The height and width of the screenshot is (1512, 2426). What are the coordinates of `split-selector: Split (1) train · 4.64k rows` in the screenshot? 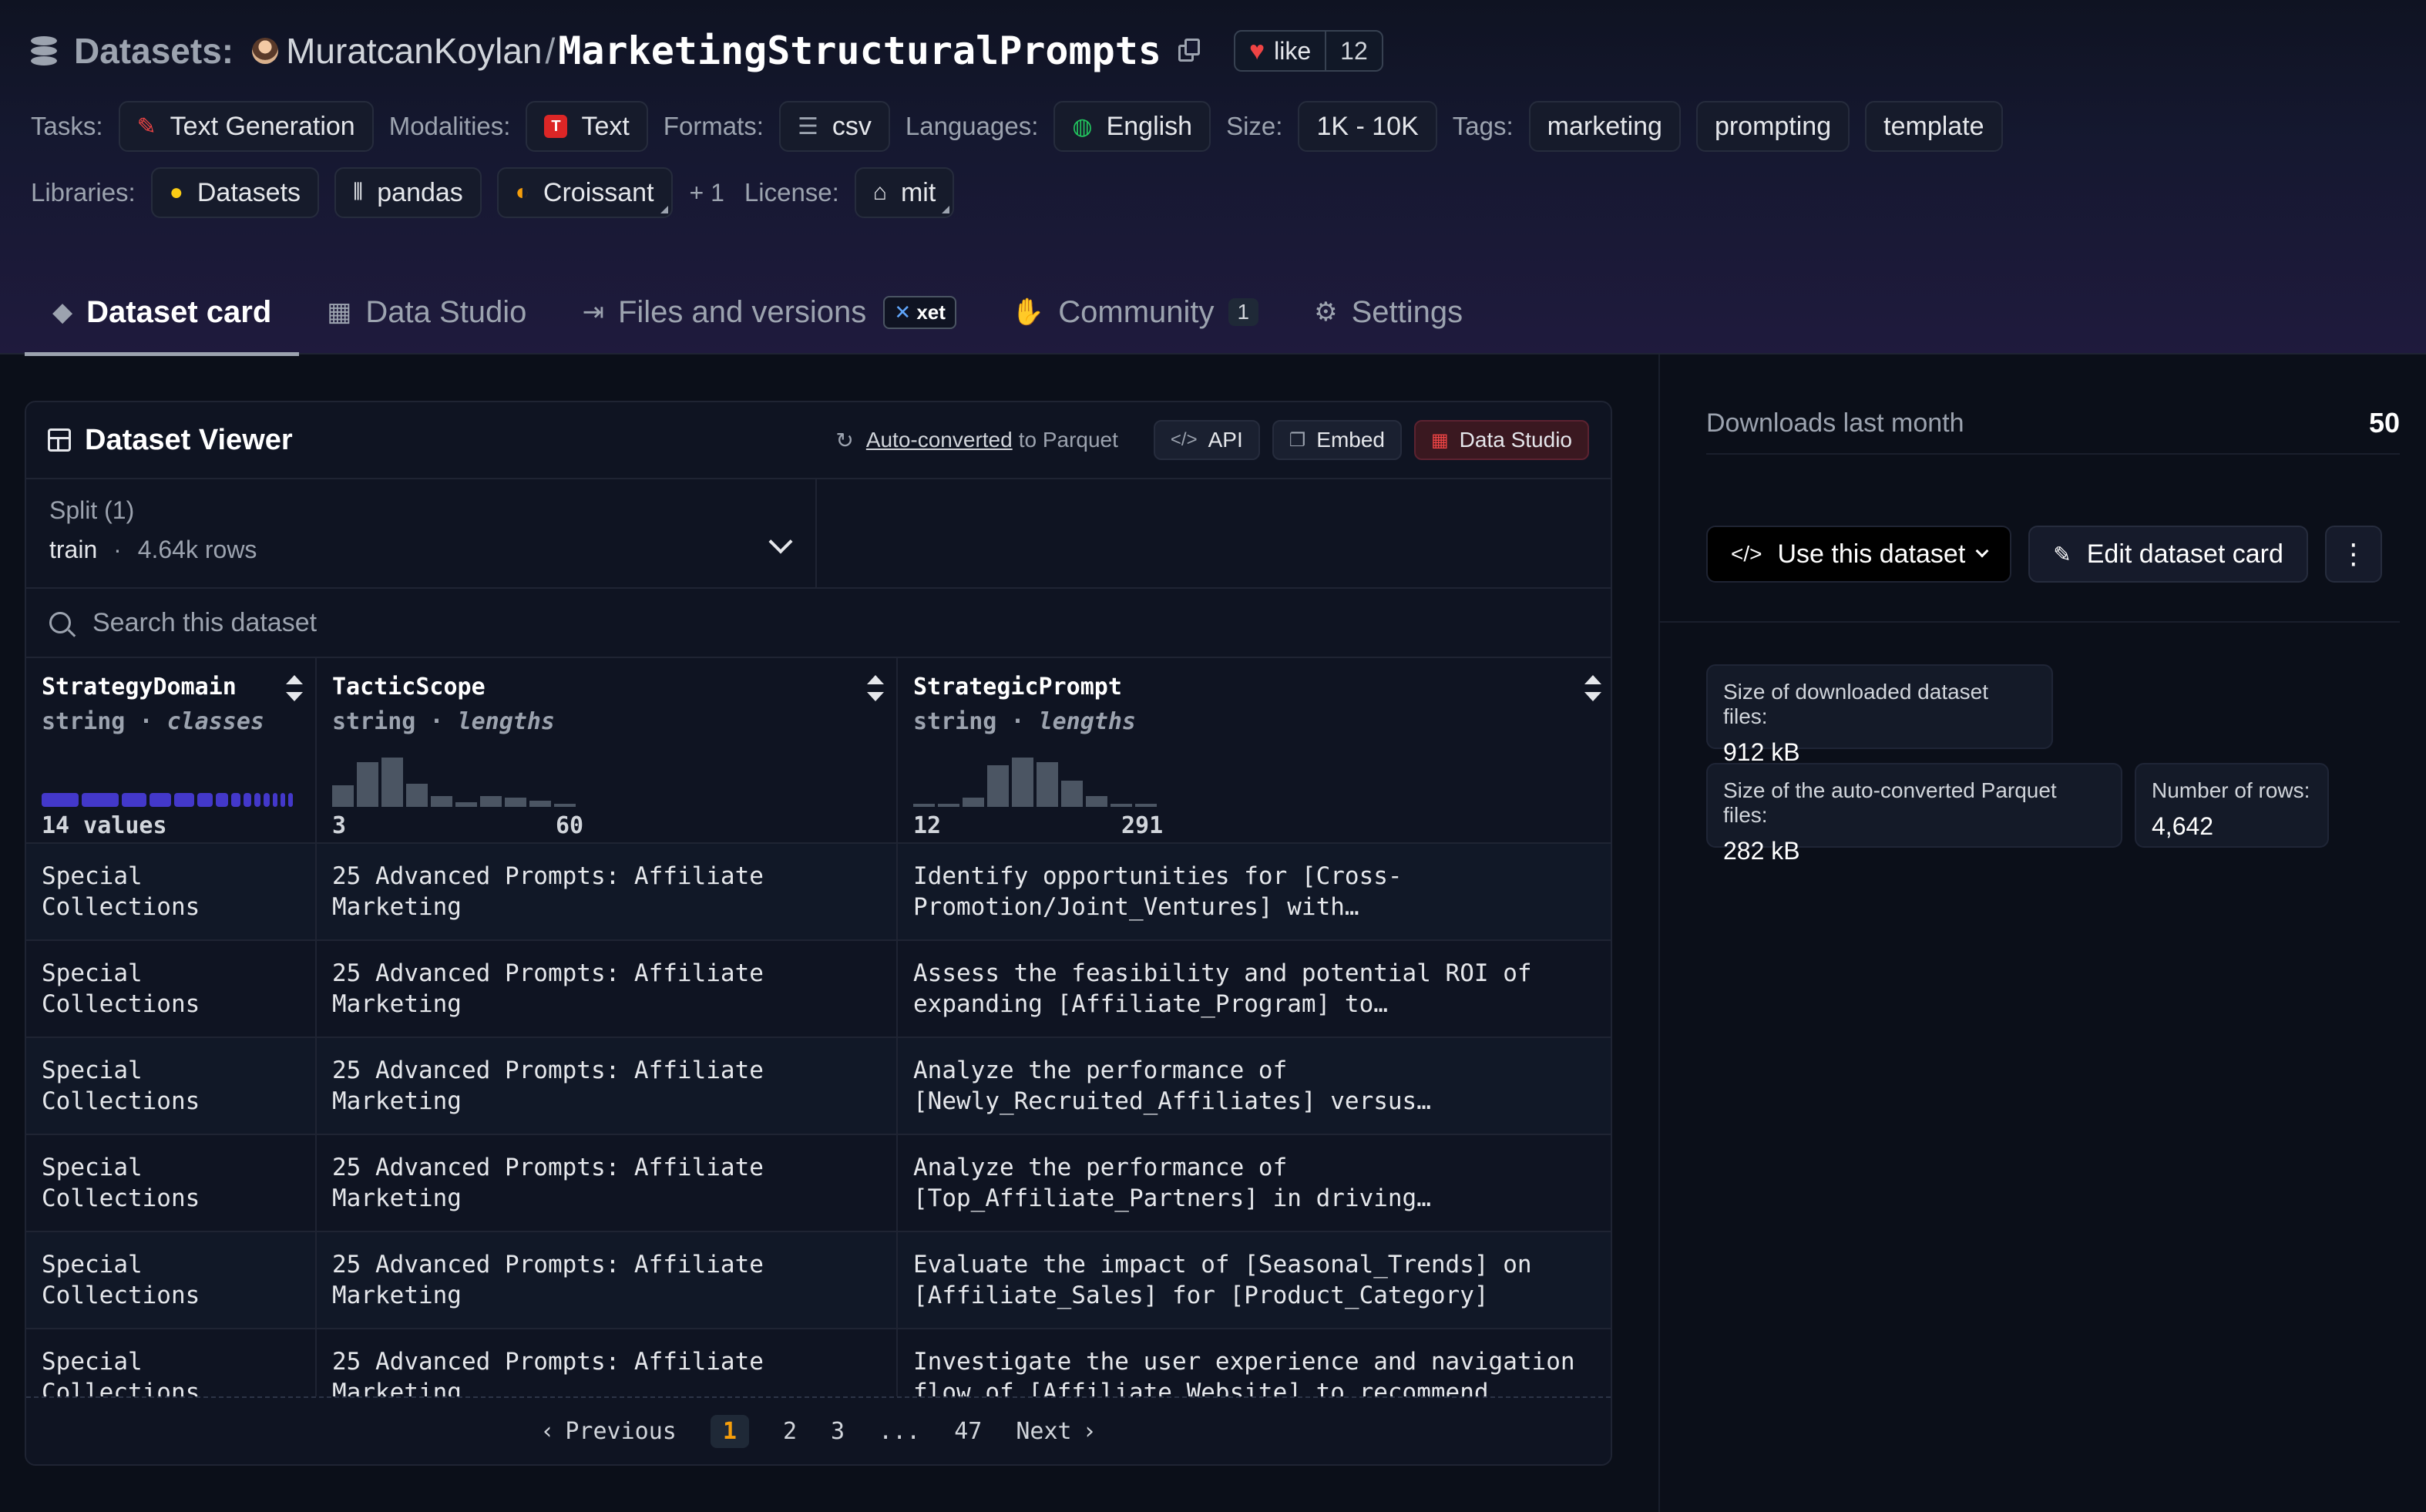 It's located at (422, 533).